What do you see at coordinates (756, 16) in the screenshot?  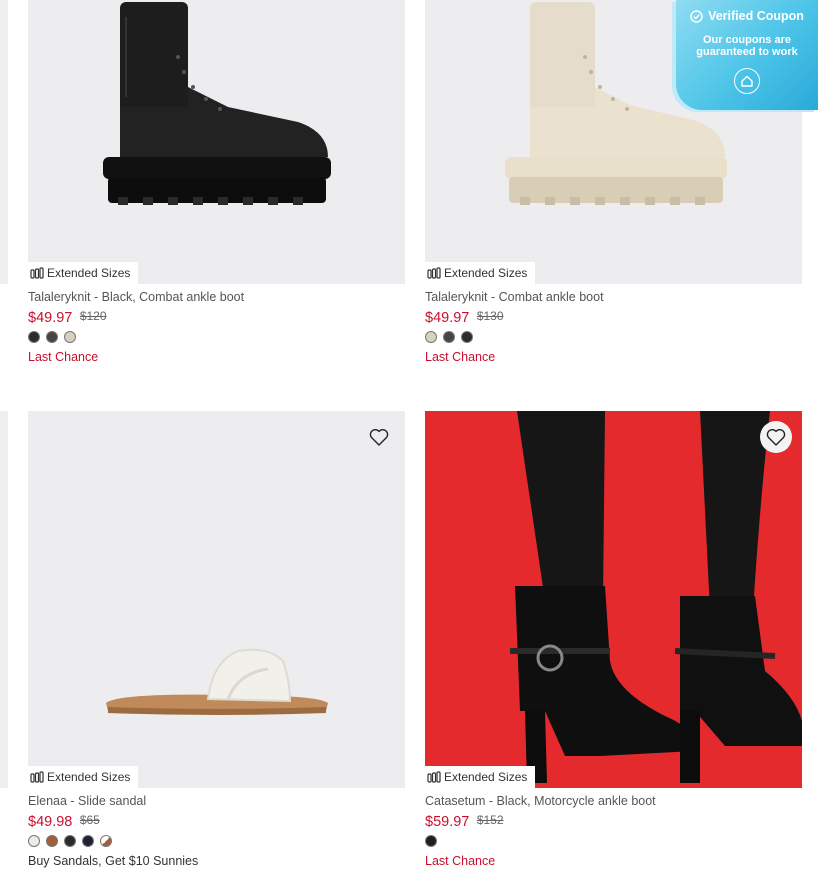 I see `coupon-title: Verified Coupon` at bounding box center [756, 16].